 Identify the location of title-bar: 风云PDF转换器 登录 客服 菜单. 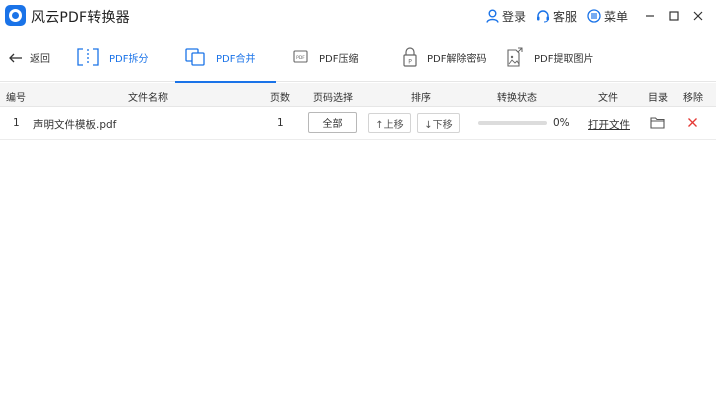
(358, 16).